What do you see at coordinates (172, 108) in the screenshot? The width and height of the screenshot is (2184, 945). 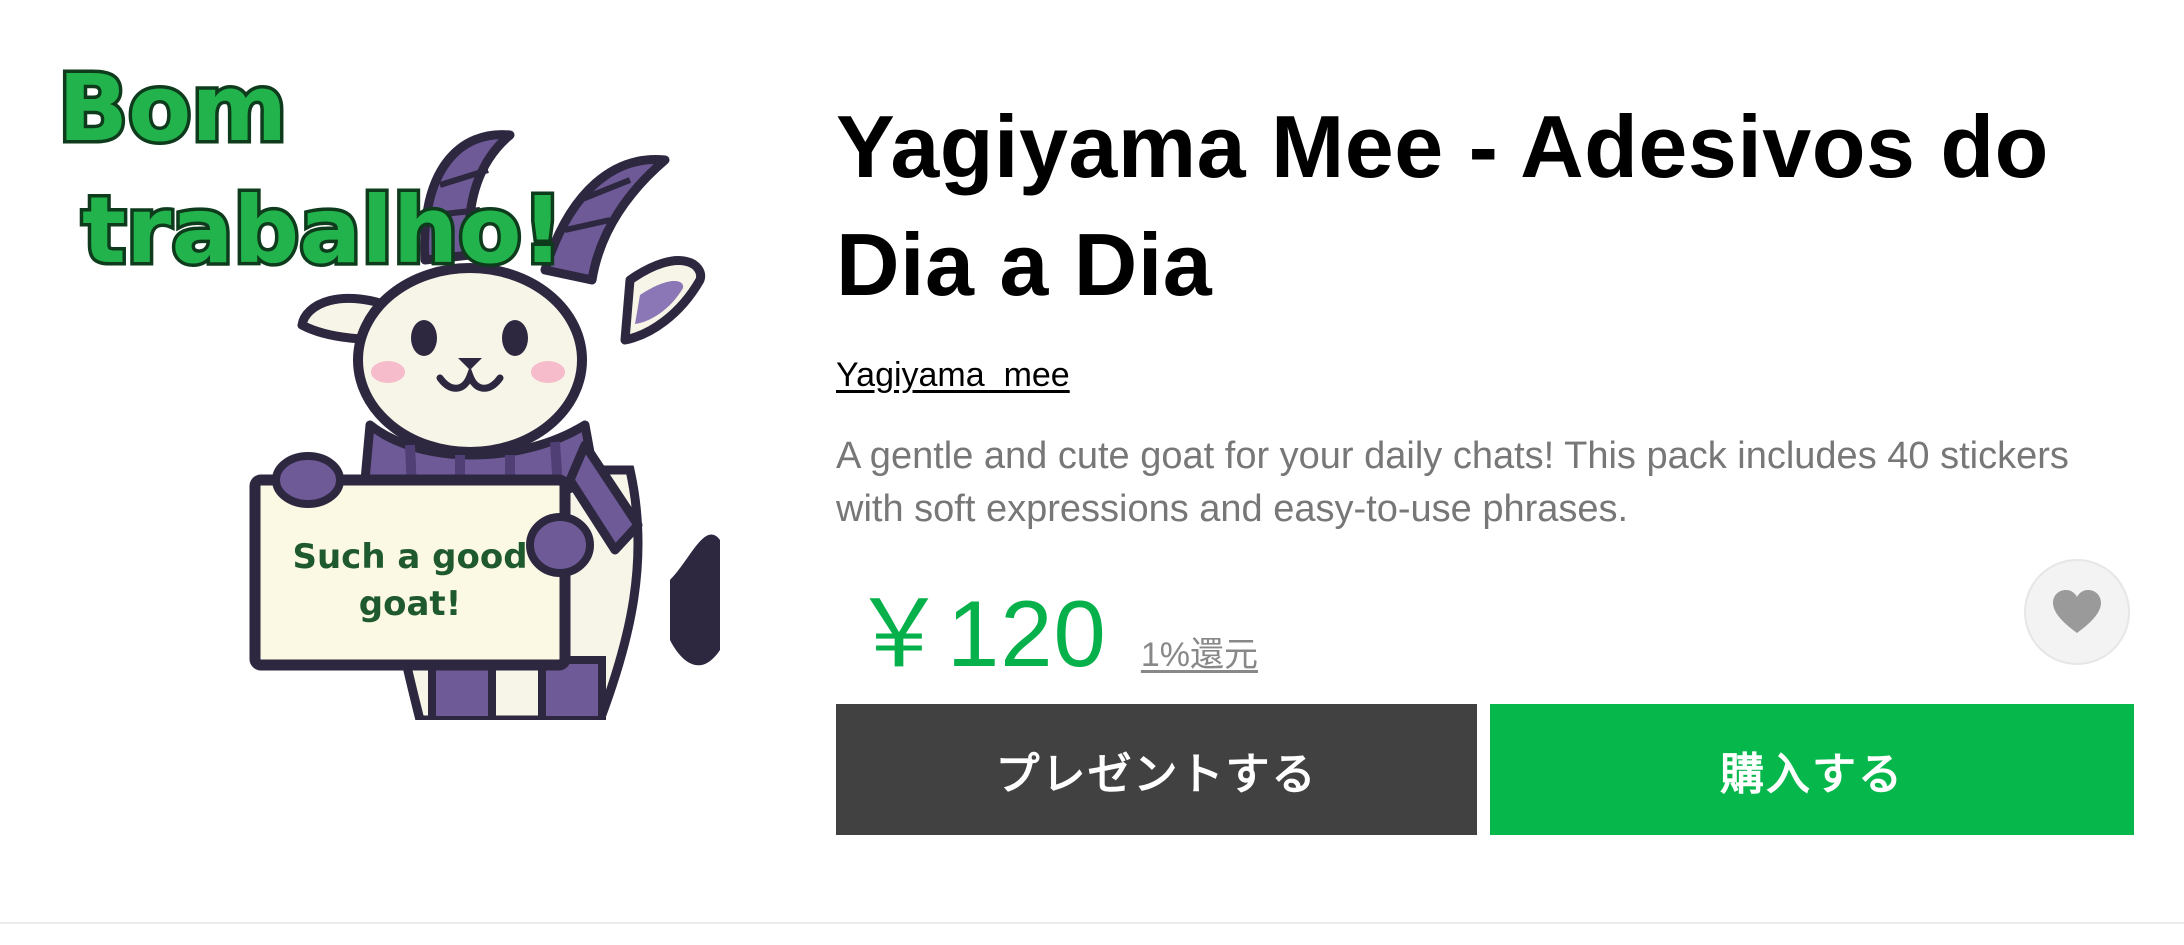 I see `sticker-caption-line1: Bom` at bounding box center [172, 108].